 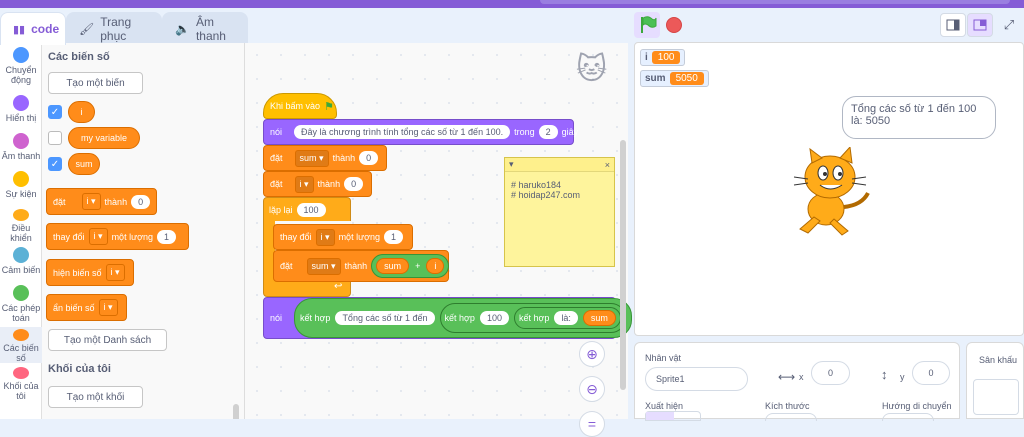 I want to click on palette-scrollbar, so click(x=236, y=233).